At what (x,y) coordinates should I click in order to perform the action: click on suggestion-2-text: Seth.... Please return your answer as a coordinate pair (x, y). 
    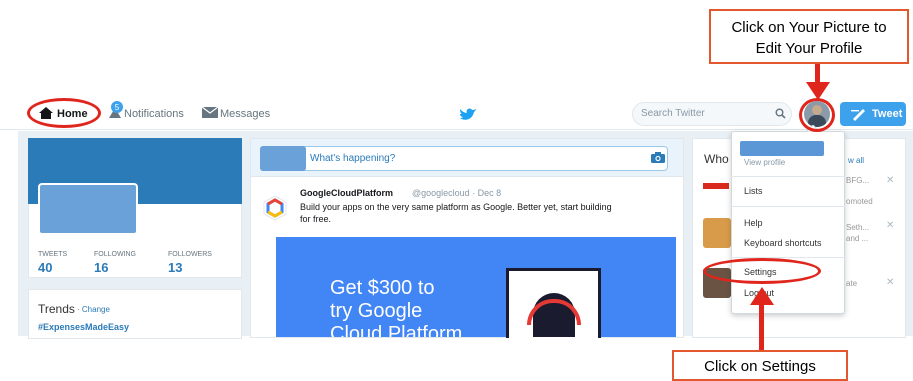
    Looking at the image, I should click on (857, 227).